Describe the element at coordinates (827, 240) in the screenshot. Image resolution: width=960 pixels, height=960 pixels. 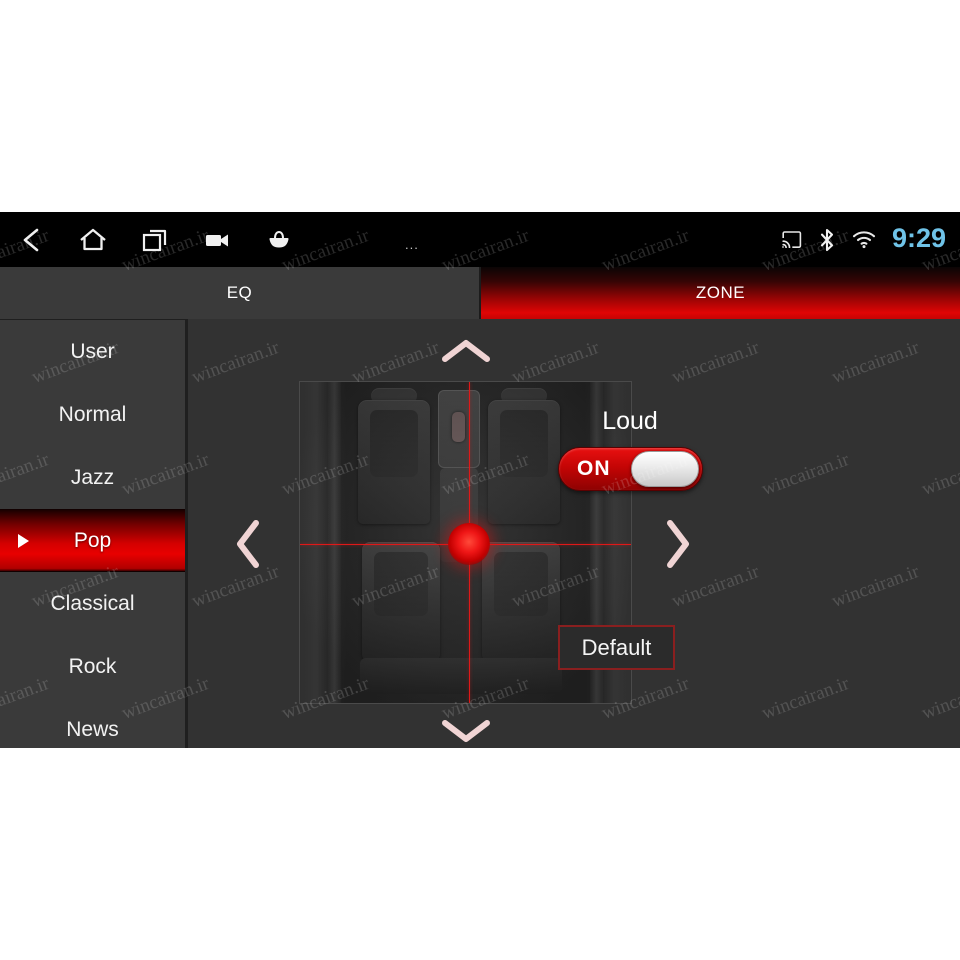
I see `bluetooth-icon` at that location.